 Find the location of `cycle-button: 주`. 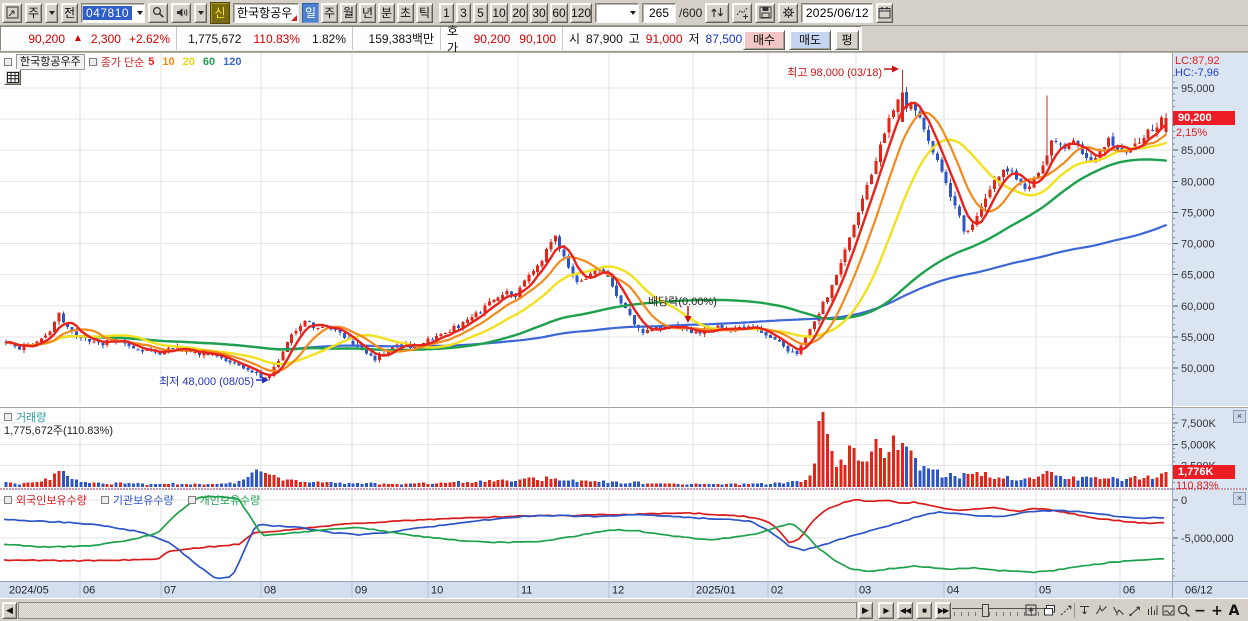

cycle-button: 주 is located at coordinates (33, 12).